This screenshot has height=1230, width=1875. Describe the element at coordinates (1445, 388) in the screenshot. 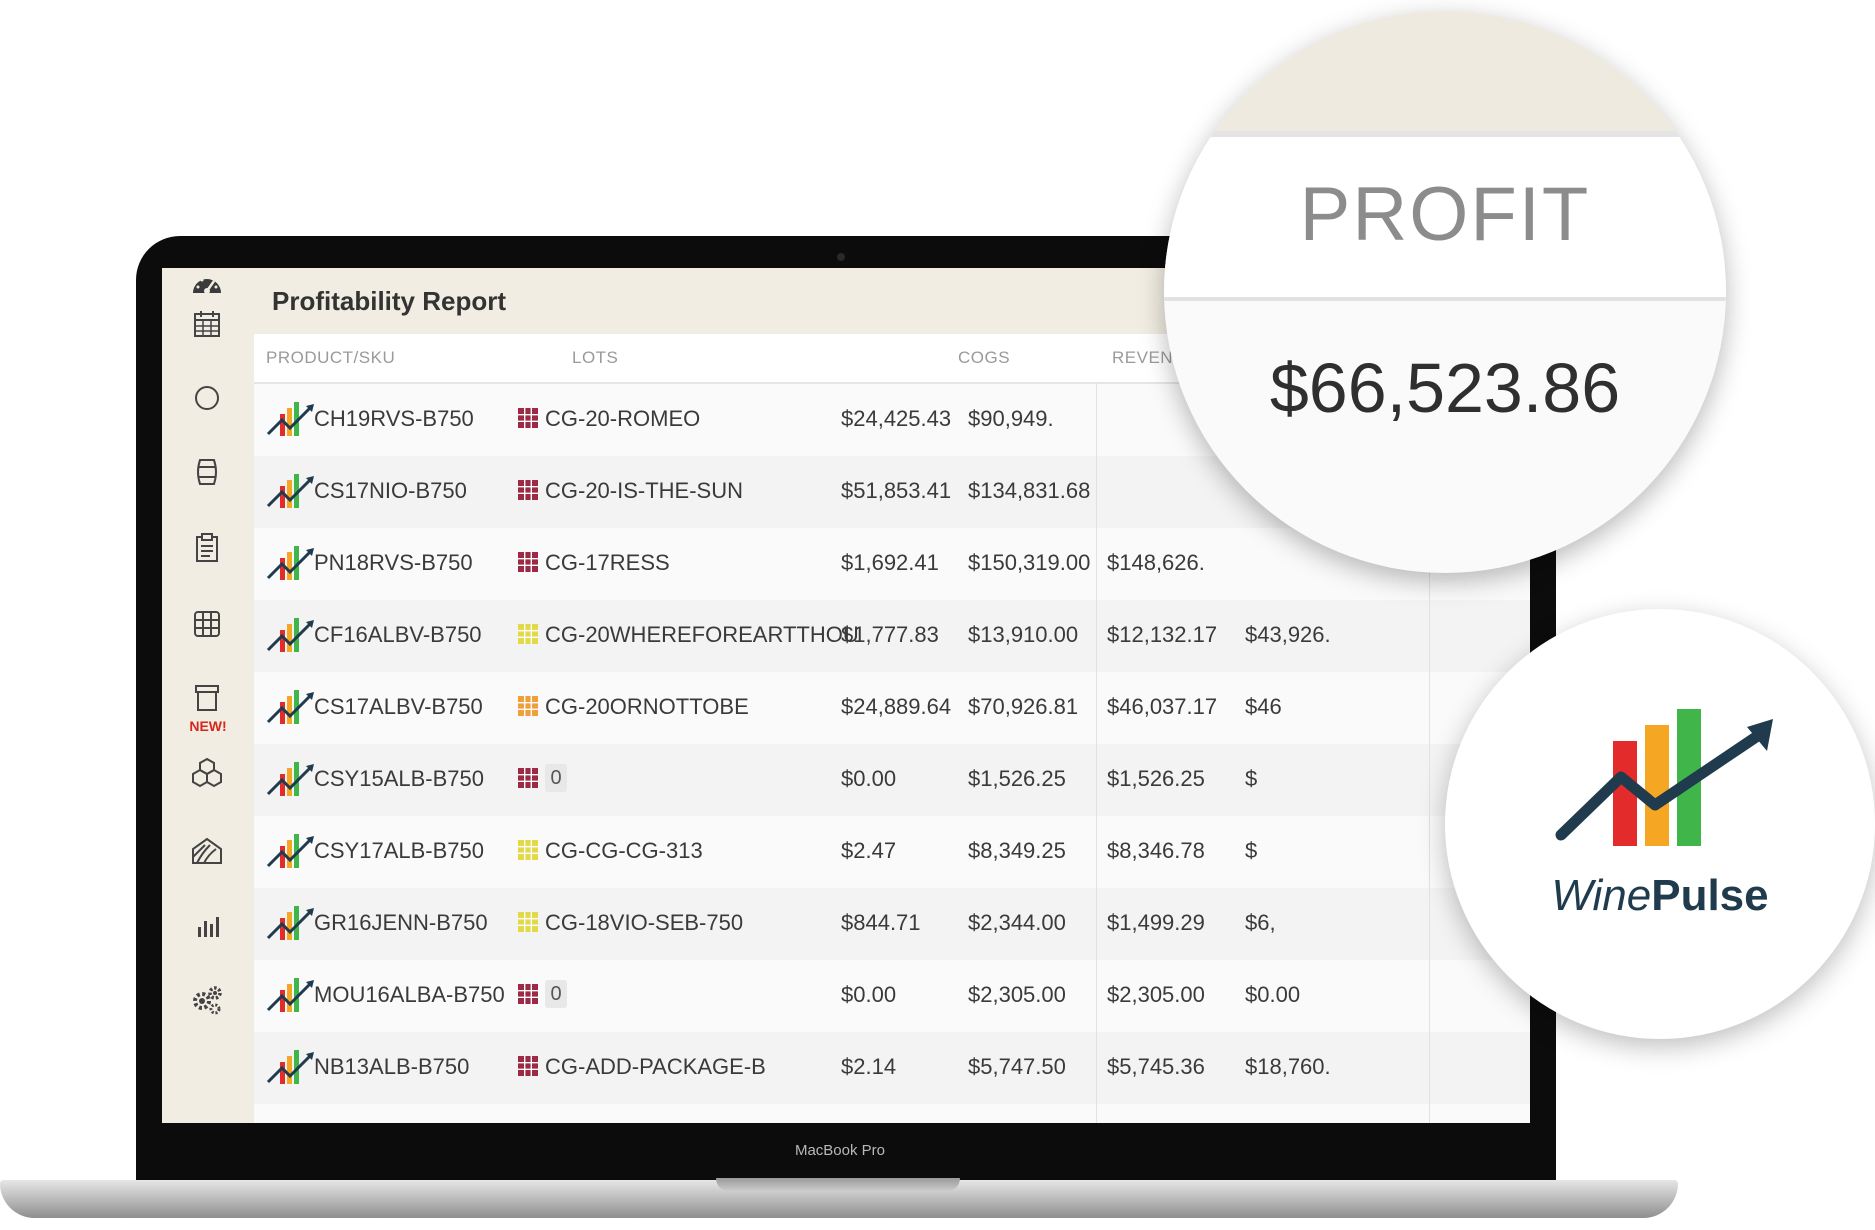

I see `profit-value: $66,523.86` at that location.